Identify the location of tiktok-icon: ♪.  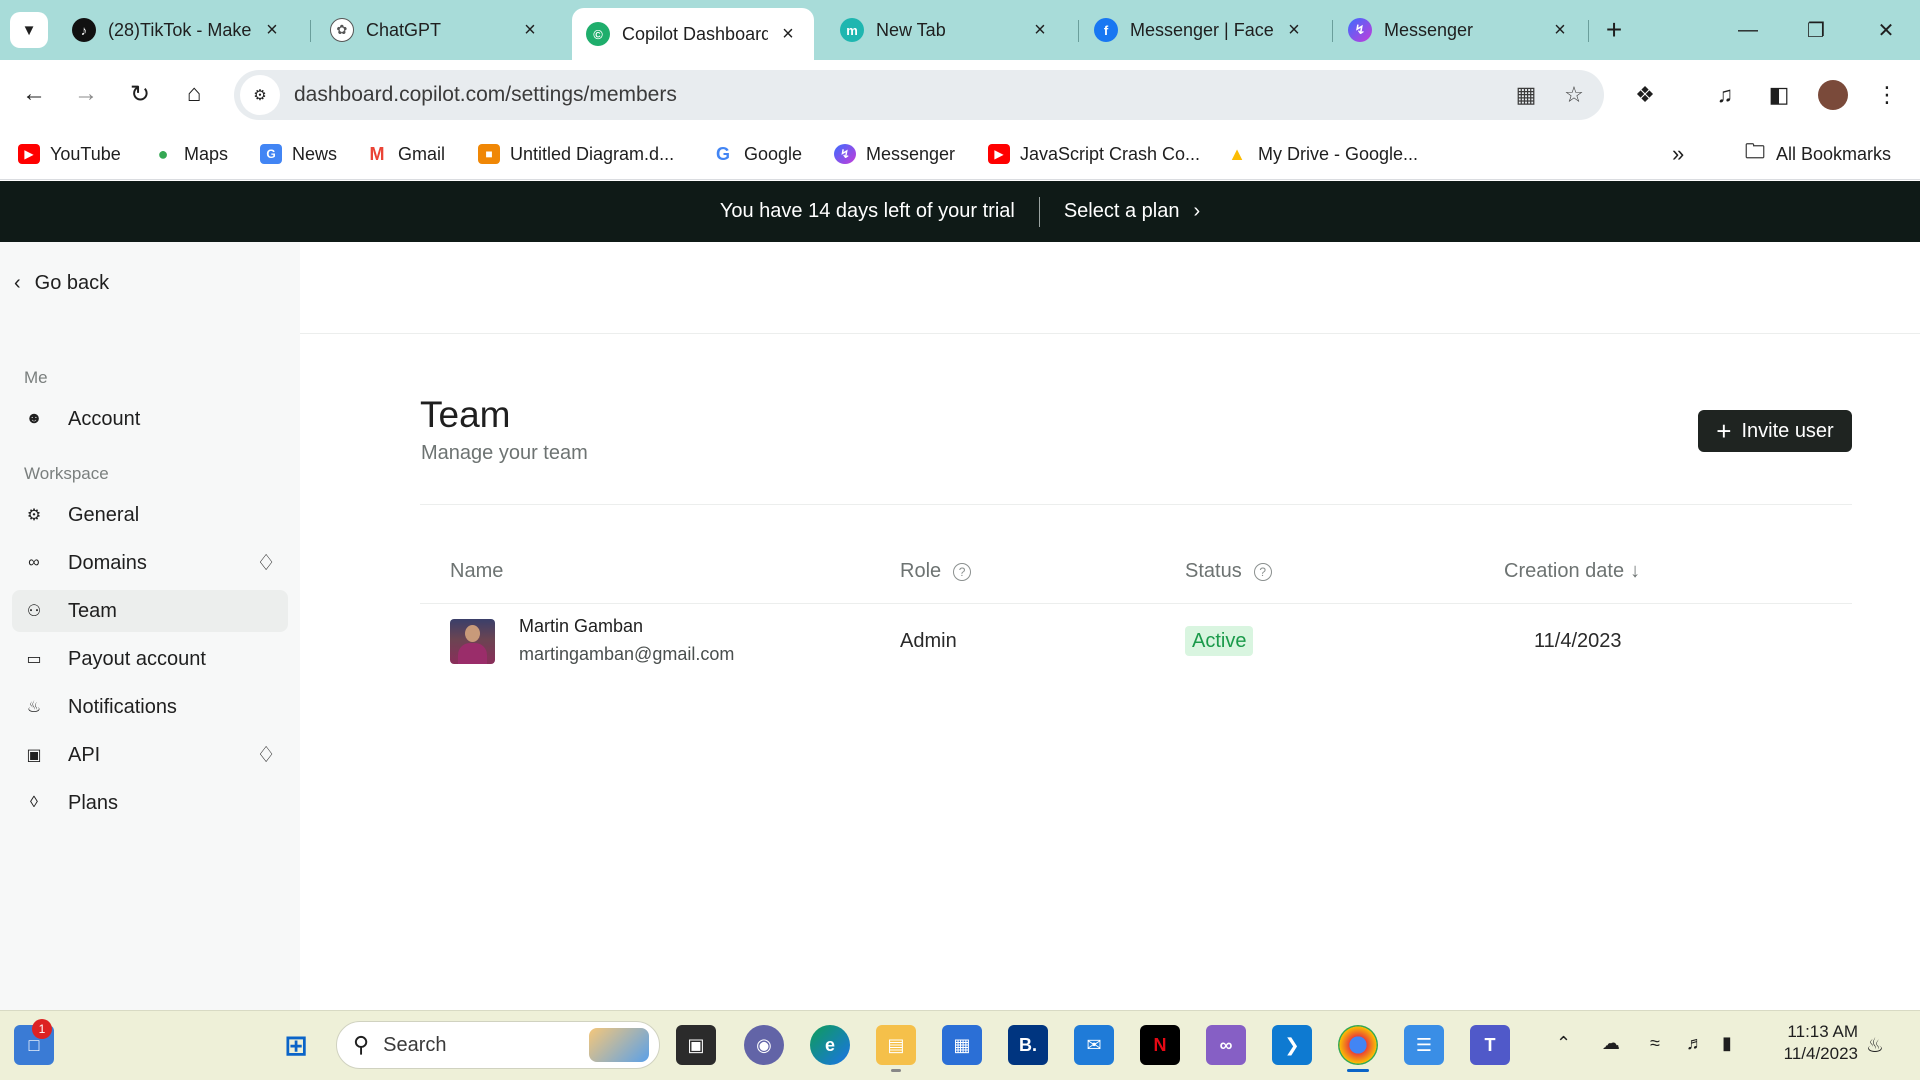
(84, 30).